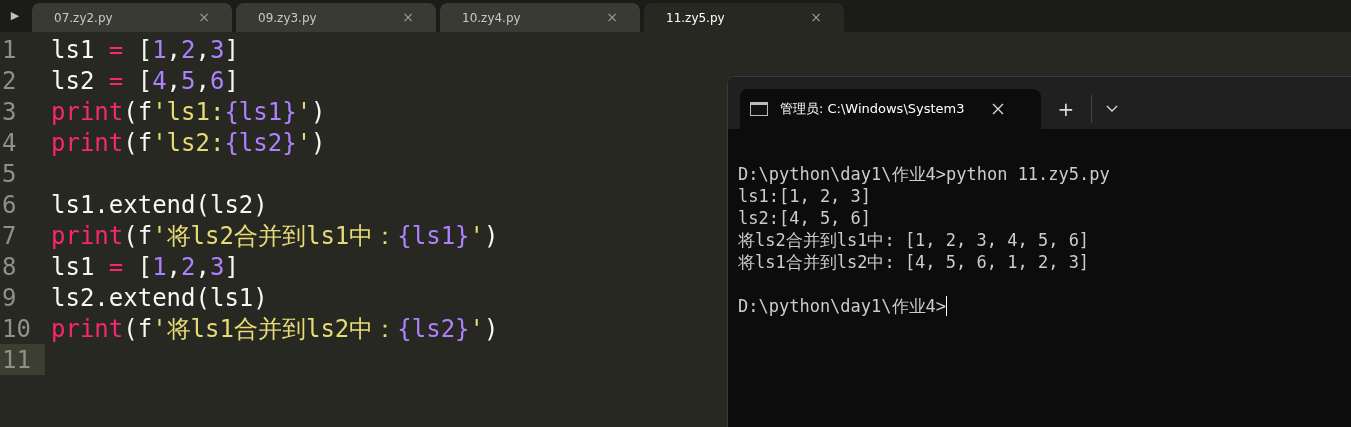  Describe the element at coordinates (540, 17) in the screenshot. I see `file-tab: 10.zy4.py ×` at that location.